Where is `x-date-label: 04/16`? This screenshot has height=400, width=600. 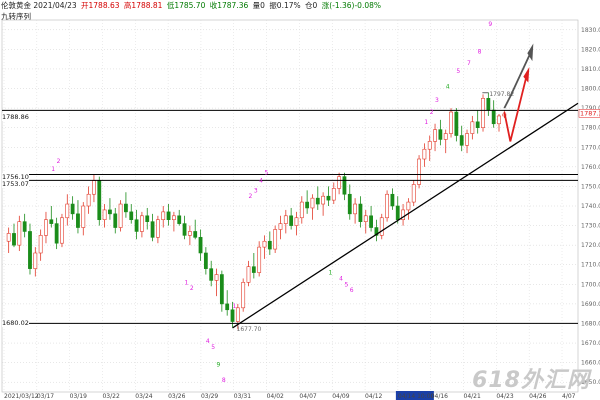
x-date-label: 04/16 is located at coordinates (439, 396).